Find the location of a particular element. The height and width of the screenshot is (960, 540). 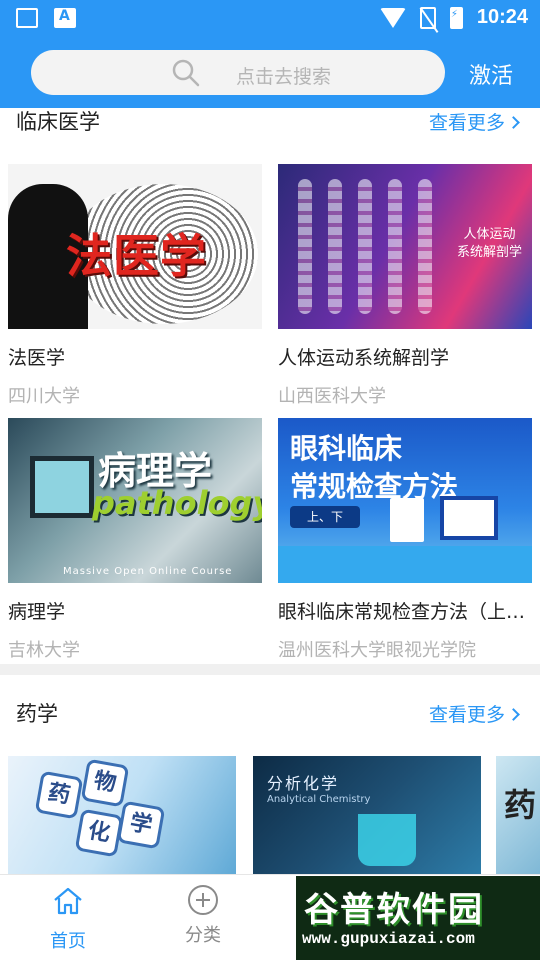

app-header: 点击去搜索 激活 is located at coordinates (270, 72).